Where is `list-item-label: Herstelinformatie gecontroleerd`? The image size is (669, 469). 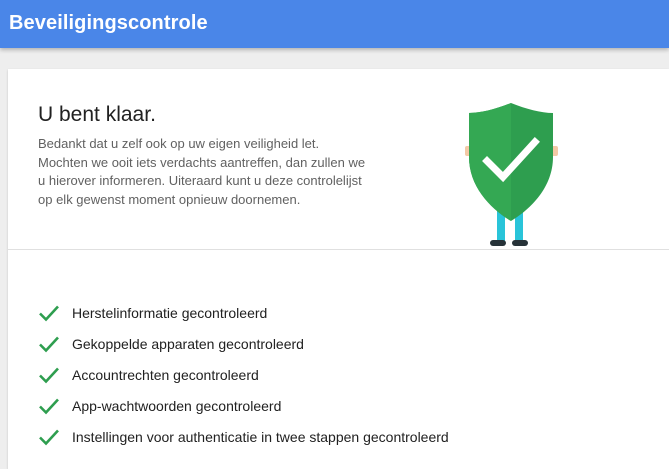
list-item-label: Herstelinformatie gecontroleerd is located at coordinates (170, 312).